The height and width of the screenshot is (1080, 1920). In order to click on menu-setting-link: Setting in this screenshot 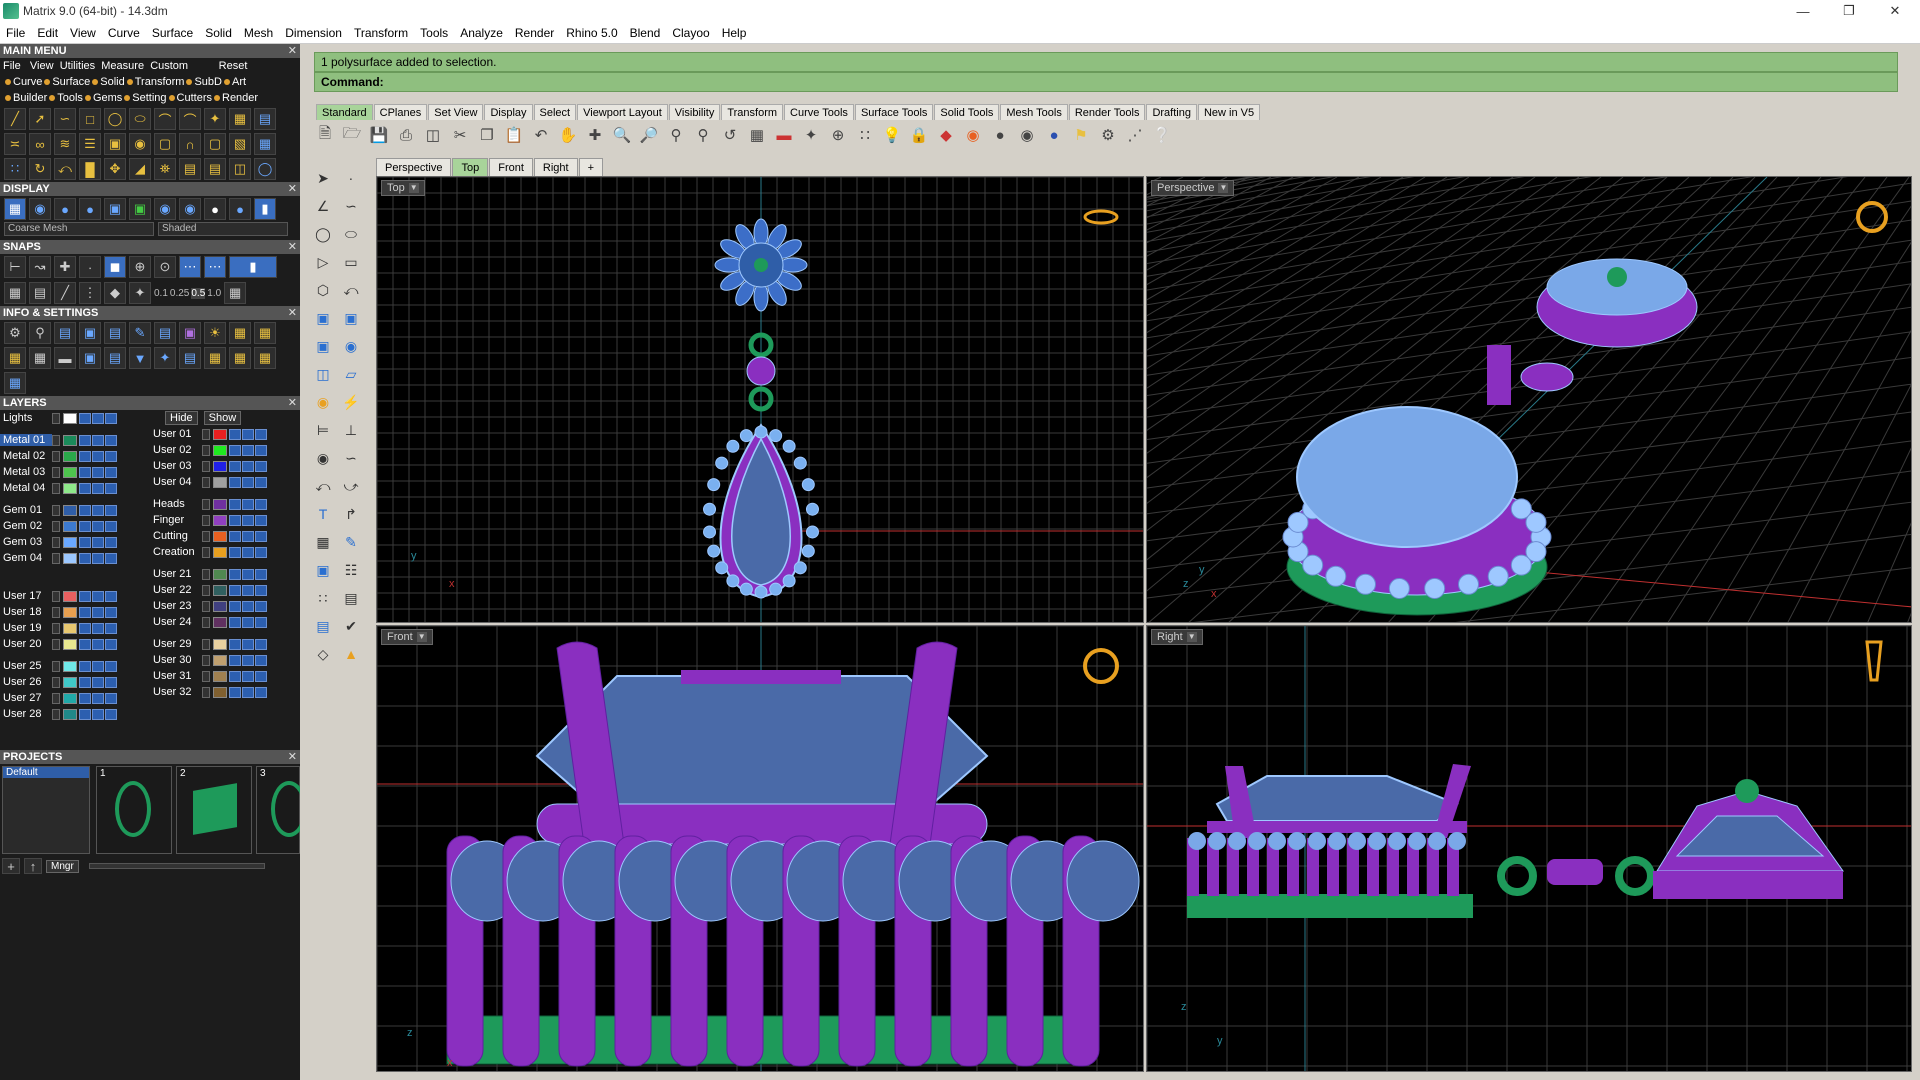, I will do `click(149, 98)`.